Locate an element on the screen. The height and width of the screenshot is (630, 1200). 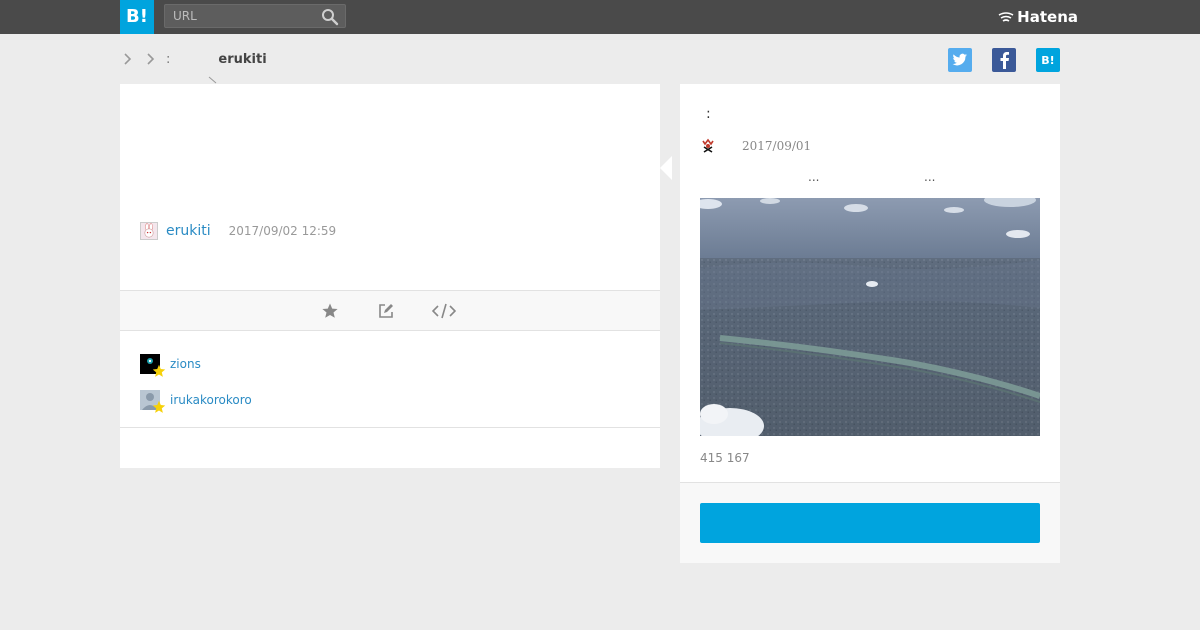
star-user: zions is located at coordinates (185, 364).